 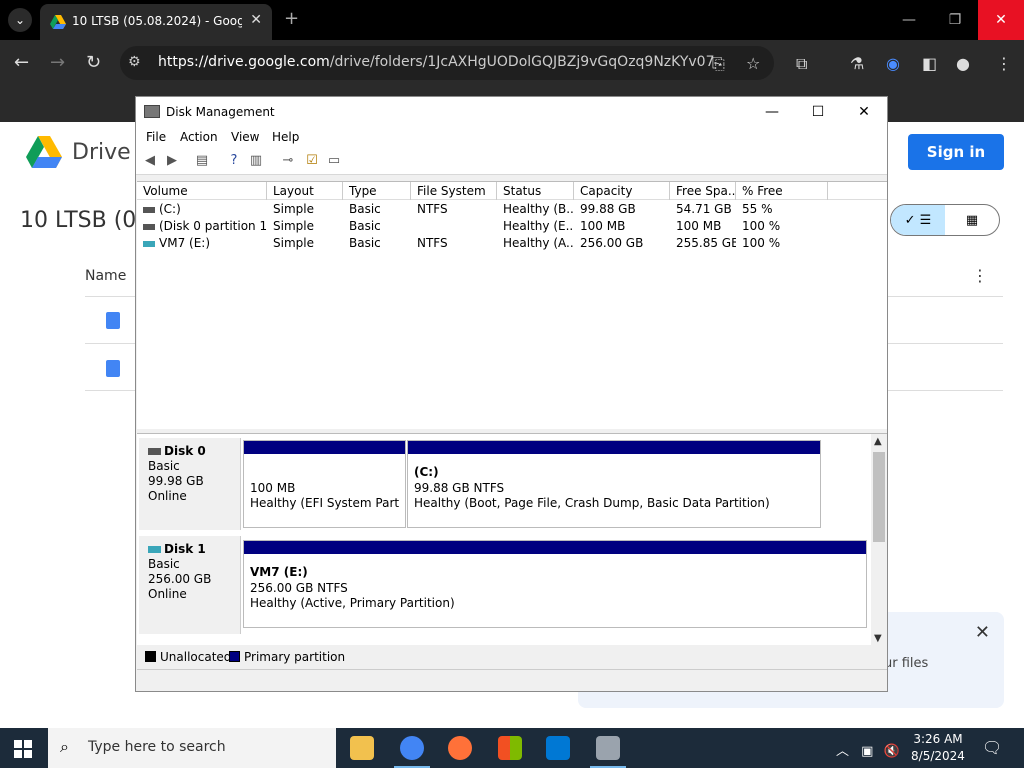 I want to click on new-tab-icon: +, so click(x=291, y=18).